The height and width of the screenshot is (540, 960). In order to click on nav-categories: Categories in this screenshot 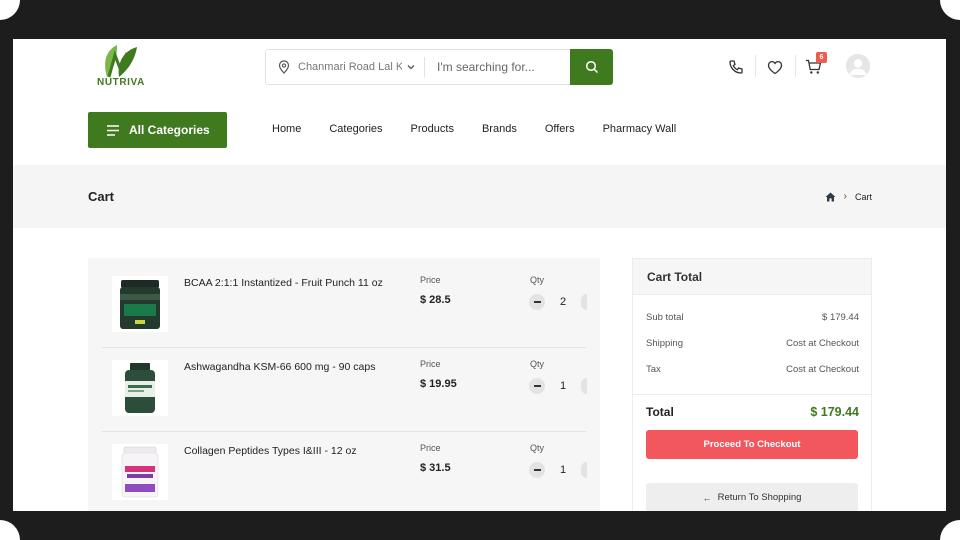, I will do `click(355, 129)`.